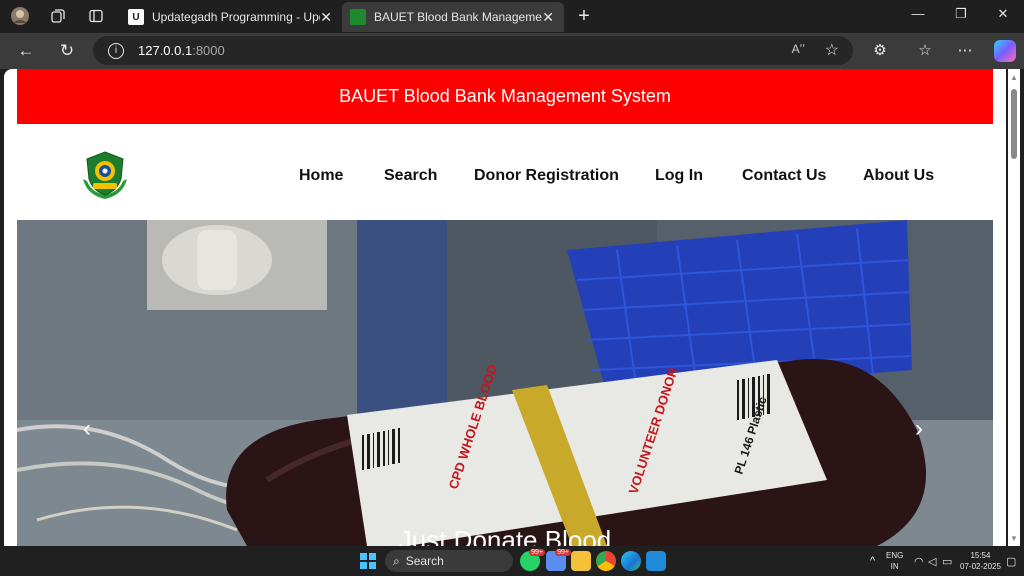  I want to click on address-url: 127.0.0.1:8000, so click(181, 50).